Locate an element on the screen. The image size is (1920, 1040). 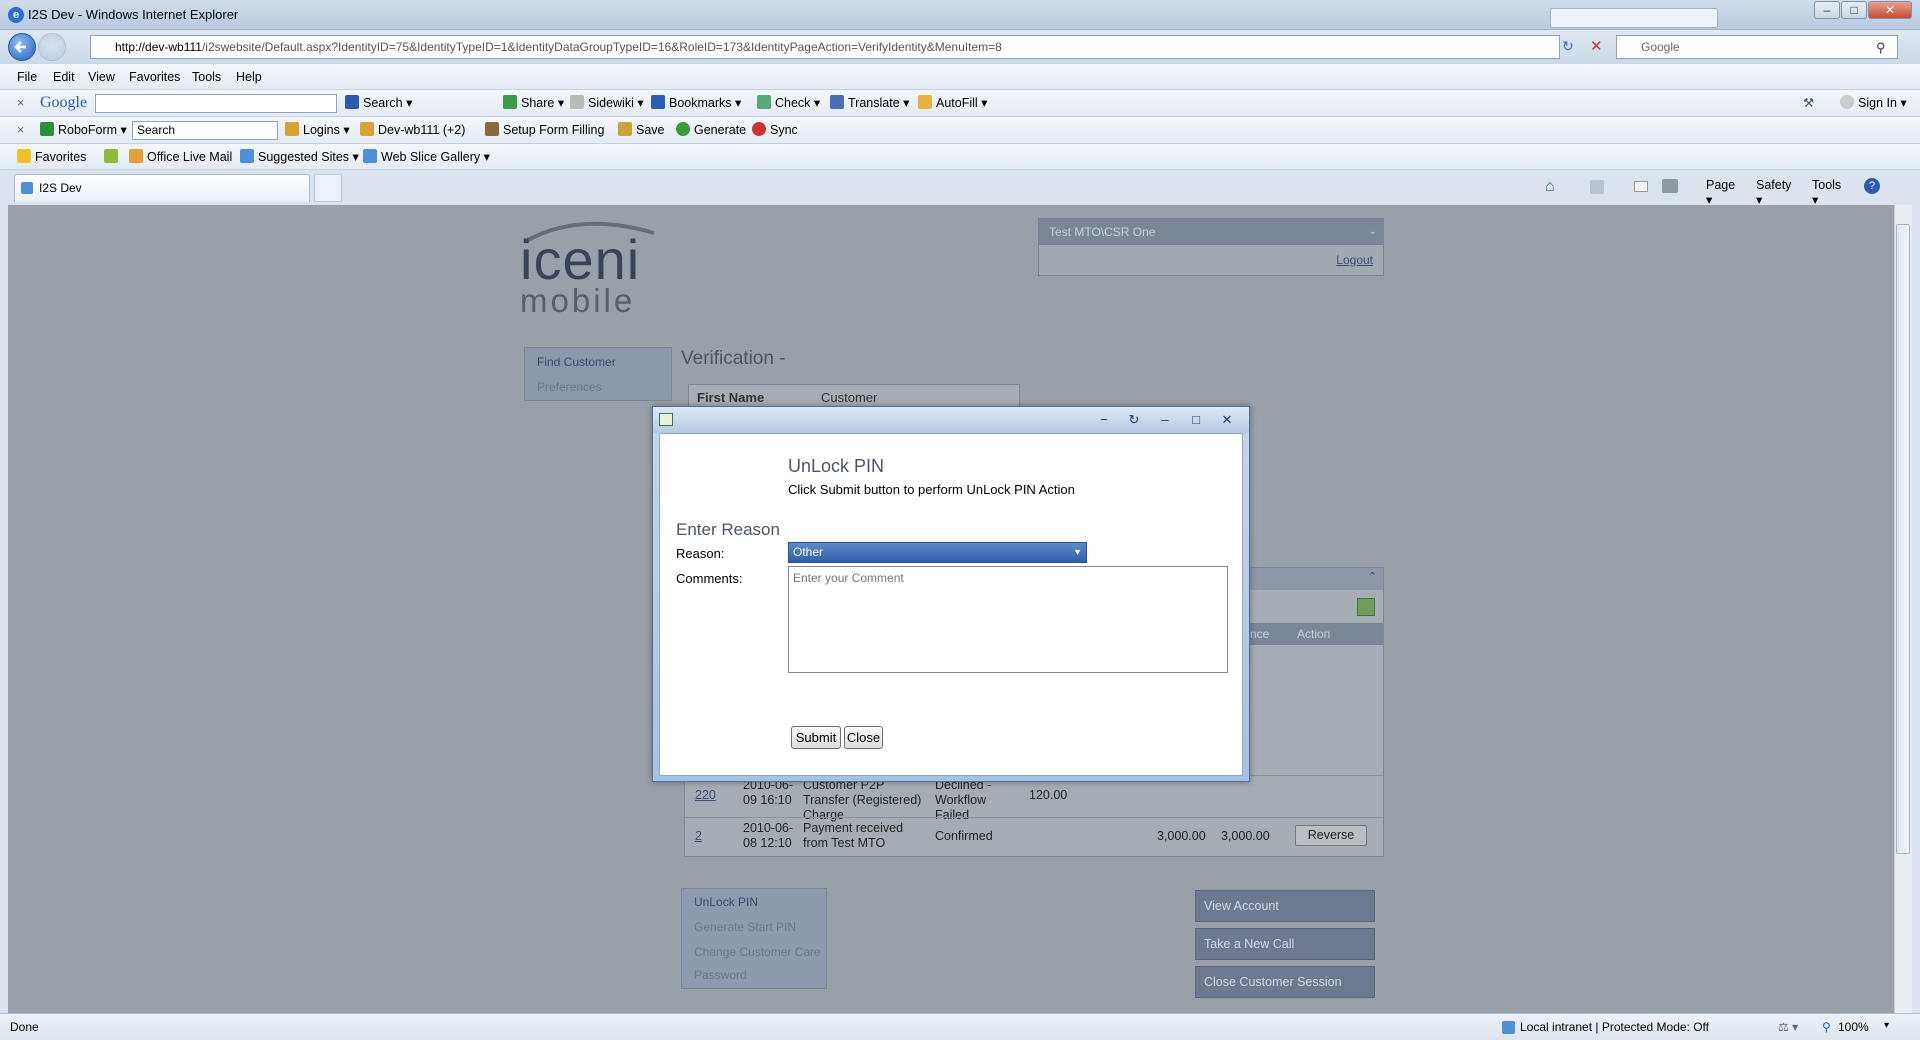
tools-menu: Tools ▾ is located at coordinates (1826, 192).